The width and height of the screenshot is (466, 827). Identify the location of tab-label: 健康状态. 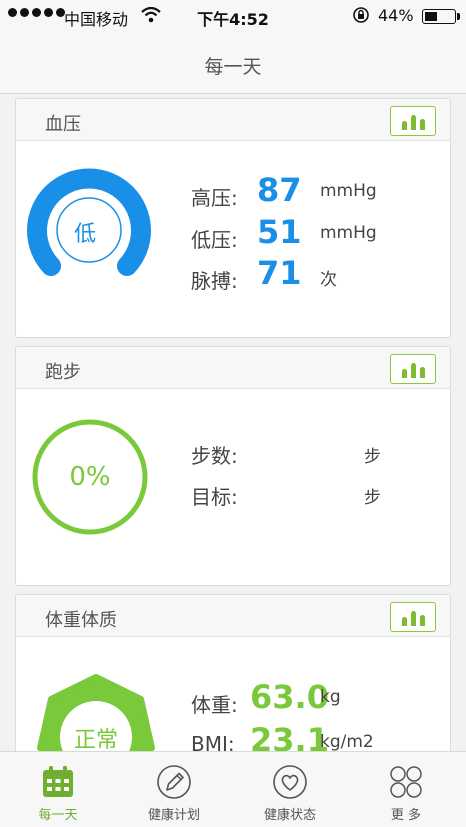
(289, 815).